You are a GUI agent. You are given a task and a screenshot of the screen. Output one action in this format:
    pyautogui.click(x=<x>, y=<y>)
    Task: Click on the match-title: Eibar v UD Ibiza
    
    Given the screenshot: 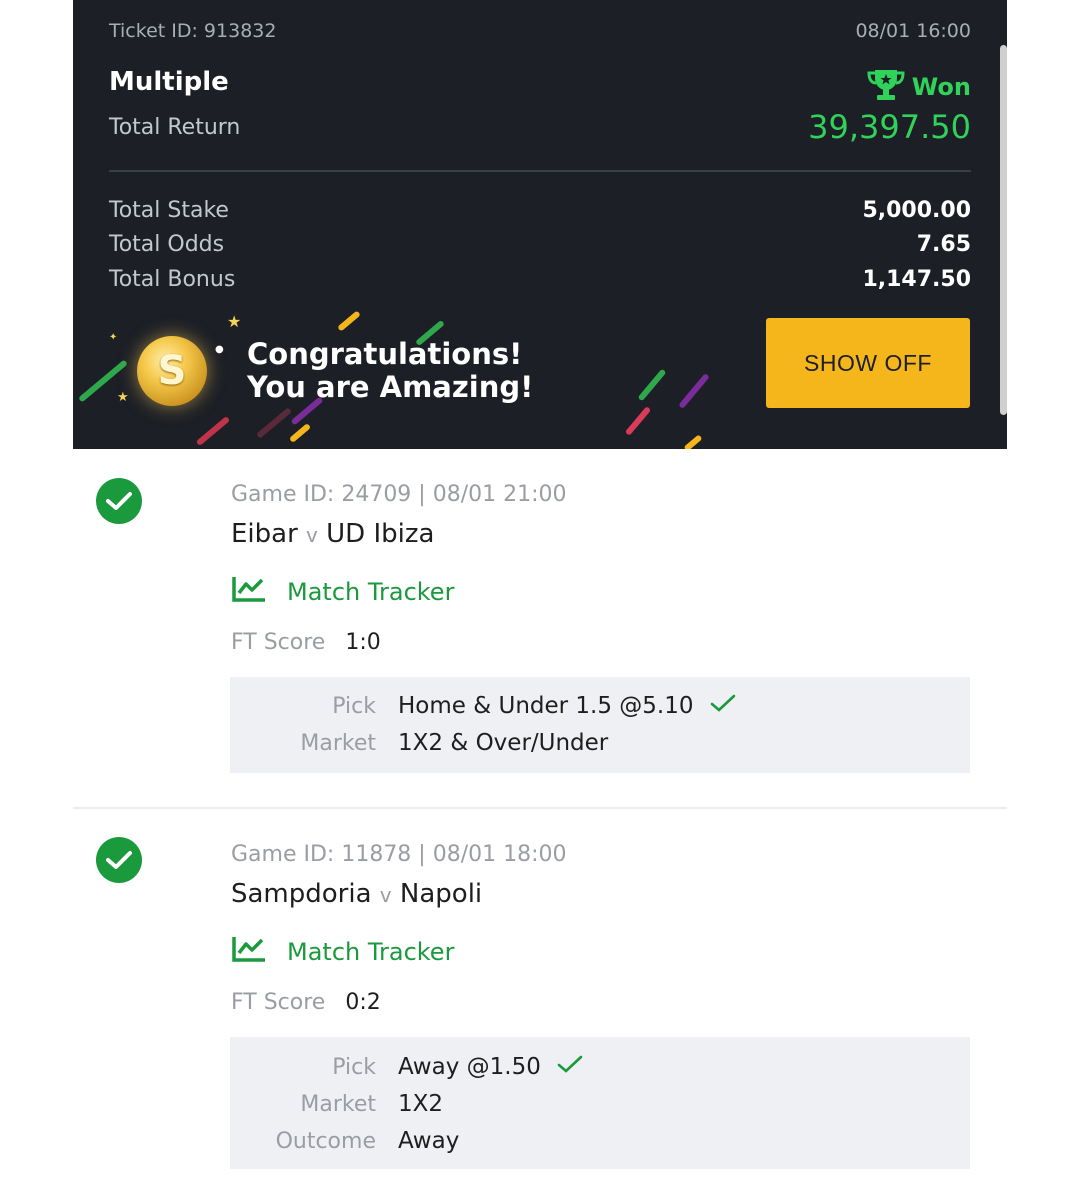 What is the action you would take?
    pyautogui.click(x=332, y=534)
    